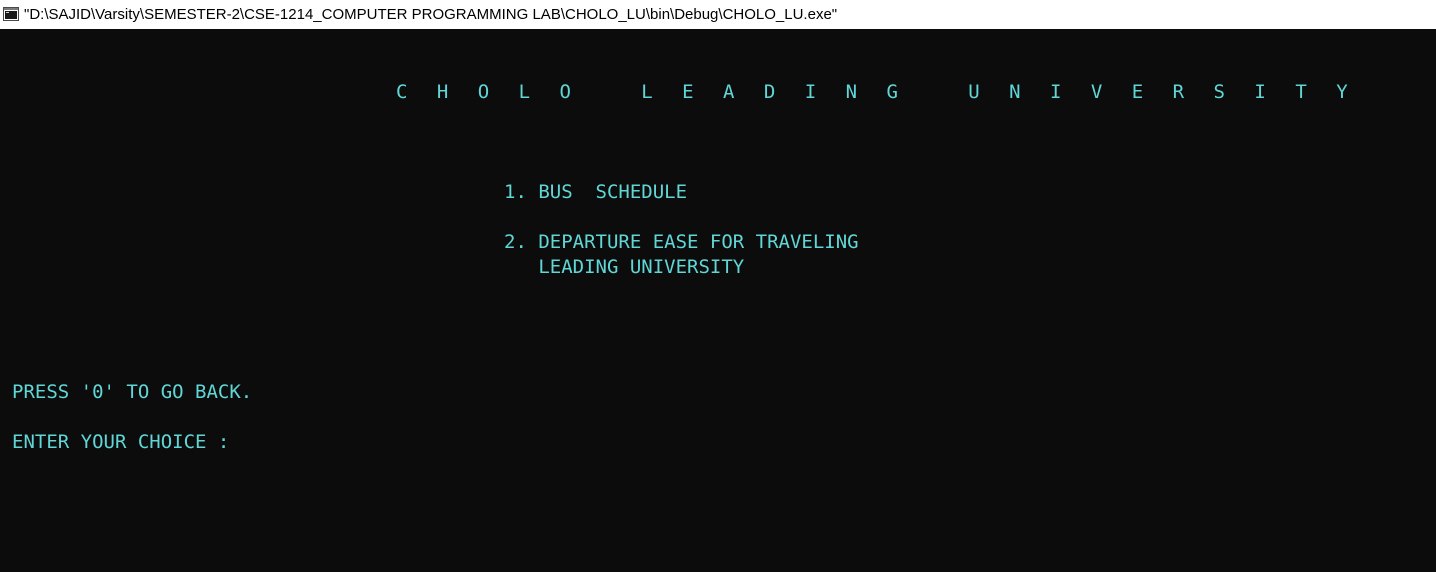 The height and width of the screenshot is (572, 1436). What do you see at coordinates (120, 442) in the screenshot?
I see `choice-prompt: ENTER YOUR CHOICE :` at bounding box center [120, 442].